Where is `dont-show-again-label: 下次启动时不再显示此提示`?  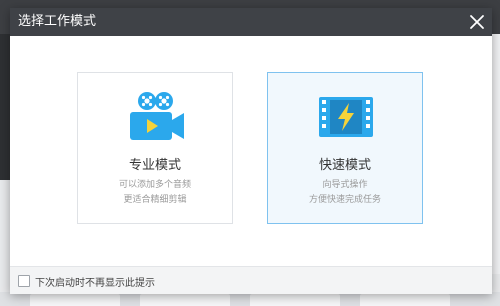 dont-show-again-label: 下次启动时不再显示此提示 is located at coordinates (95, 281).